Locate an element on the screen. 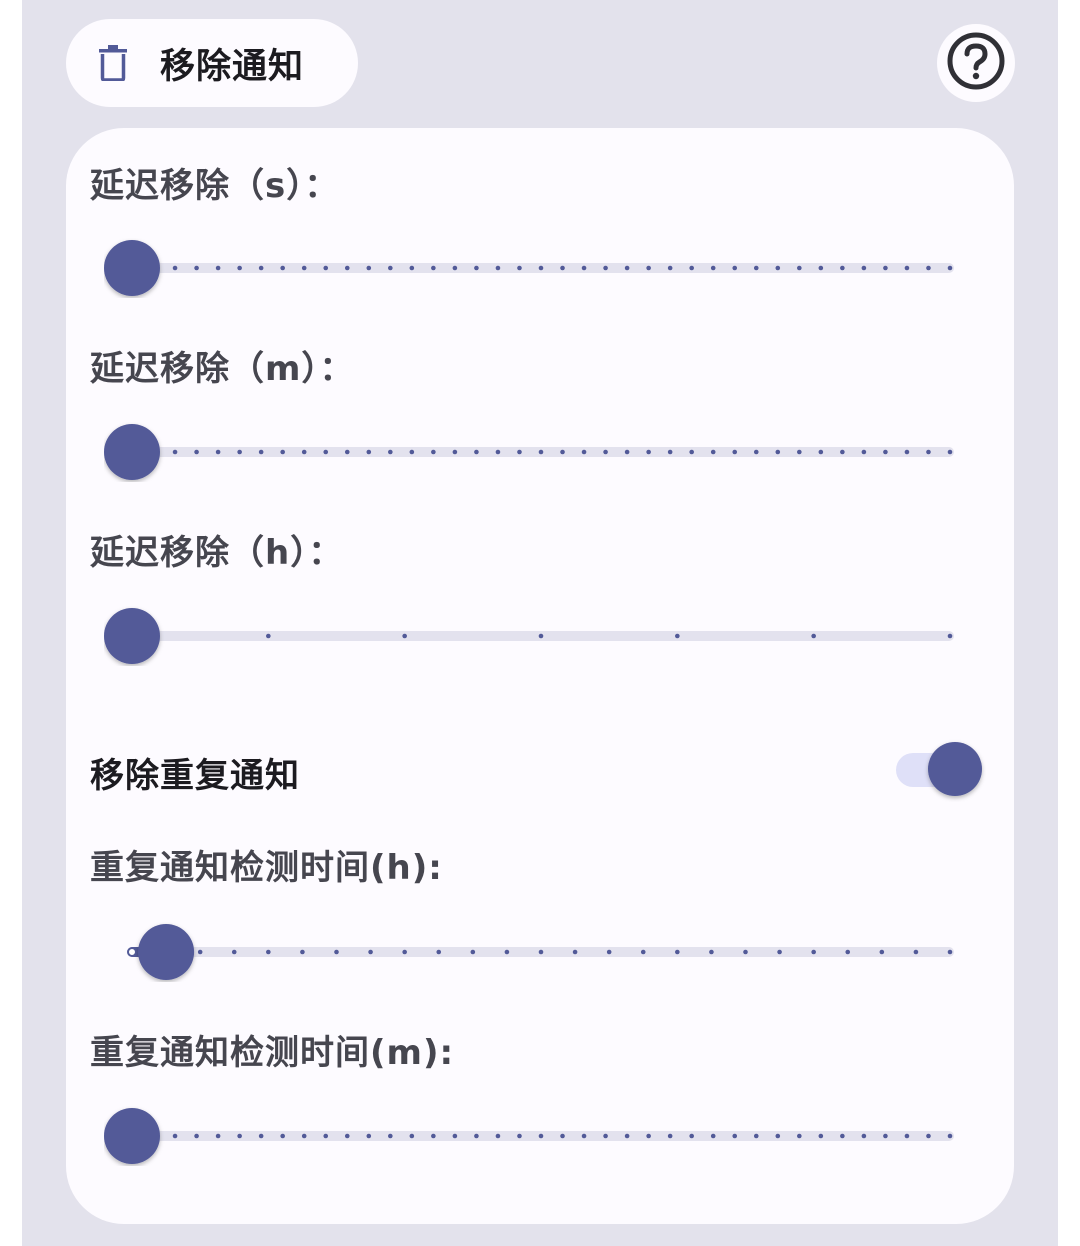 The image size is (1080, 1246). delay-seconds-slider is located at coordinates (530, 268).